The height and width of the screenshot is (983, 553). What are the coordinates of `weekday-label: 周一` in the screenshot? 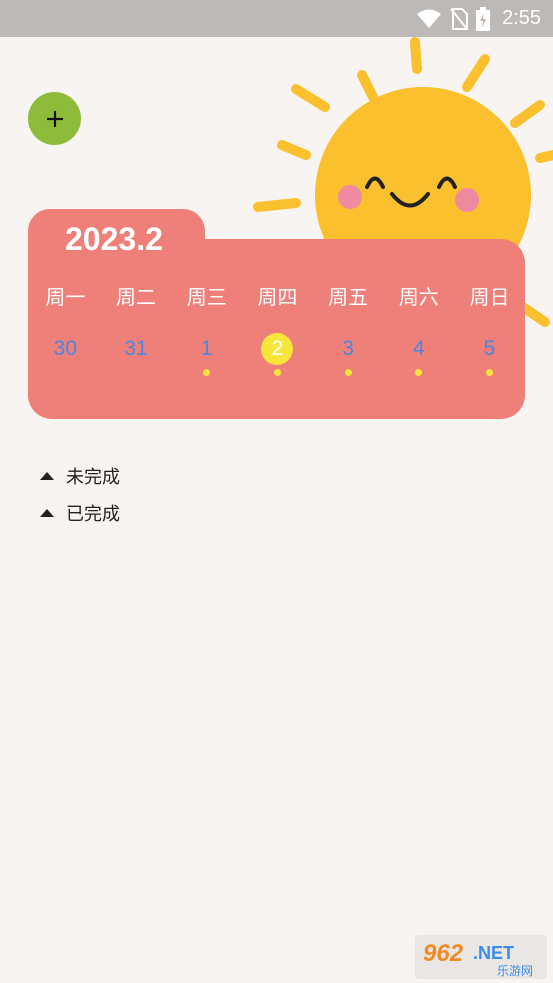 It's located at (65, 297).